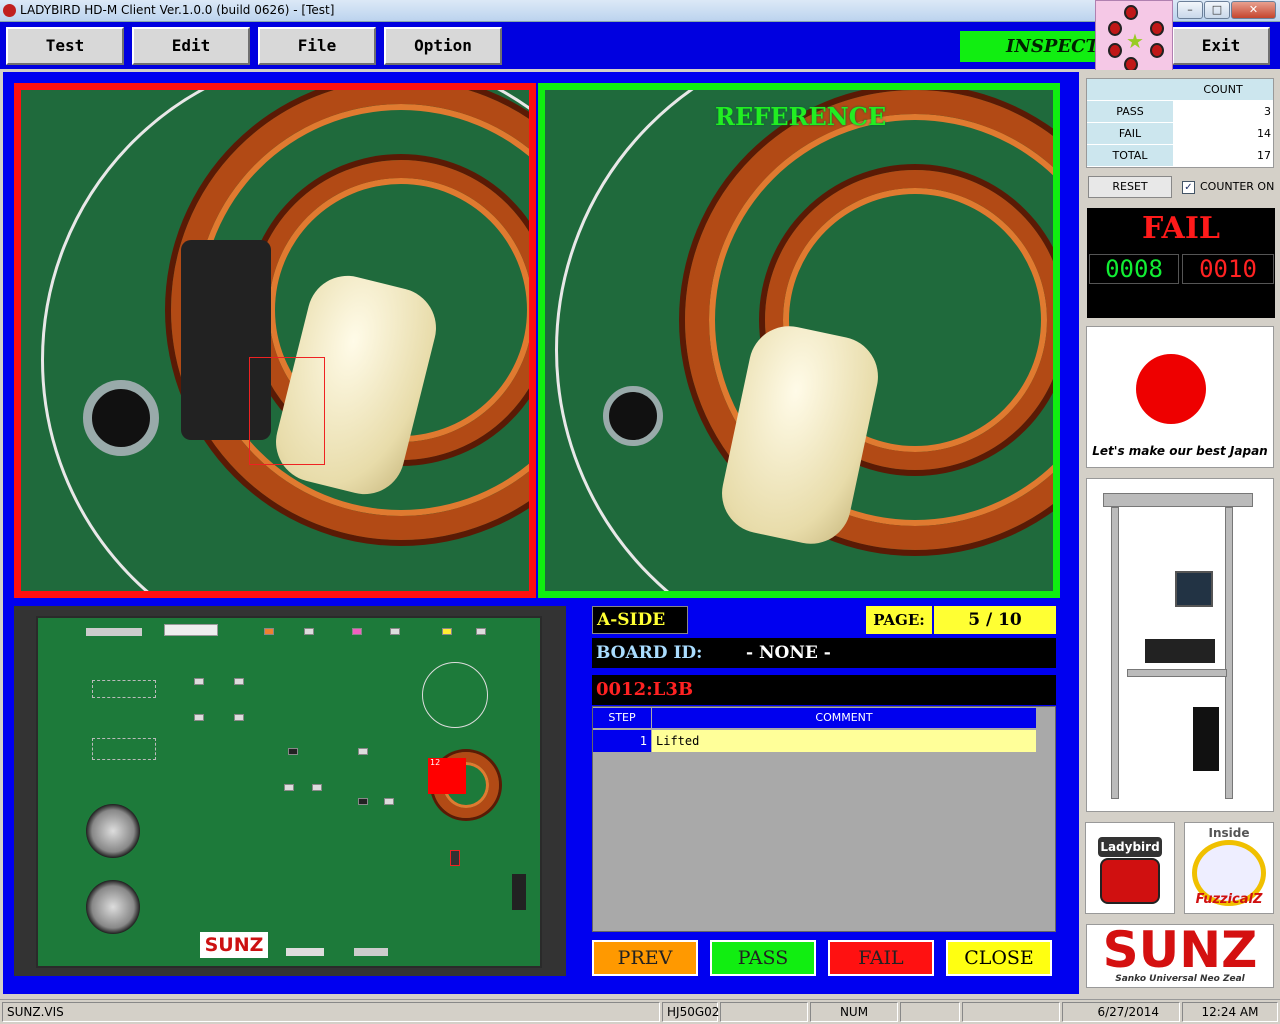 The width and height of the screenshot is (1280, 1024). I want to click on pcb-board: 12 SUNZ, so click(289, 792).